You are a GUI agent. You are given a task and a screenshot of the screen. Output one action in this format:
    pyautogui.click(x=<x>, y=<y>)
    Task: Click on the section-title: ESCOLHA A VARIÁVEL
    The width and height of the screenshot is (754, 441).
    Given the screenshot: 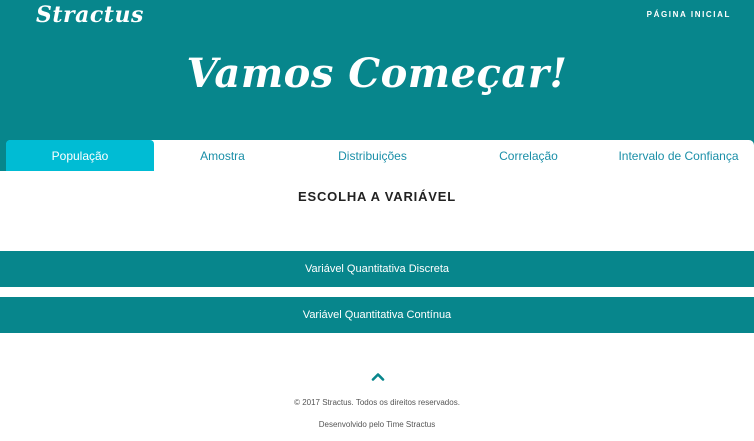 What is the action you would take?
    pyautogui.click(x=377, y=196)
    